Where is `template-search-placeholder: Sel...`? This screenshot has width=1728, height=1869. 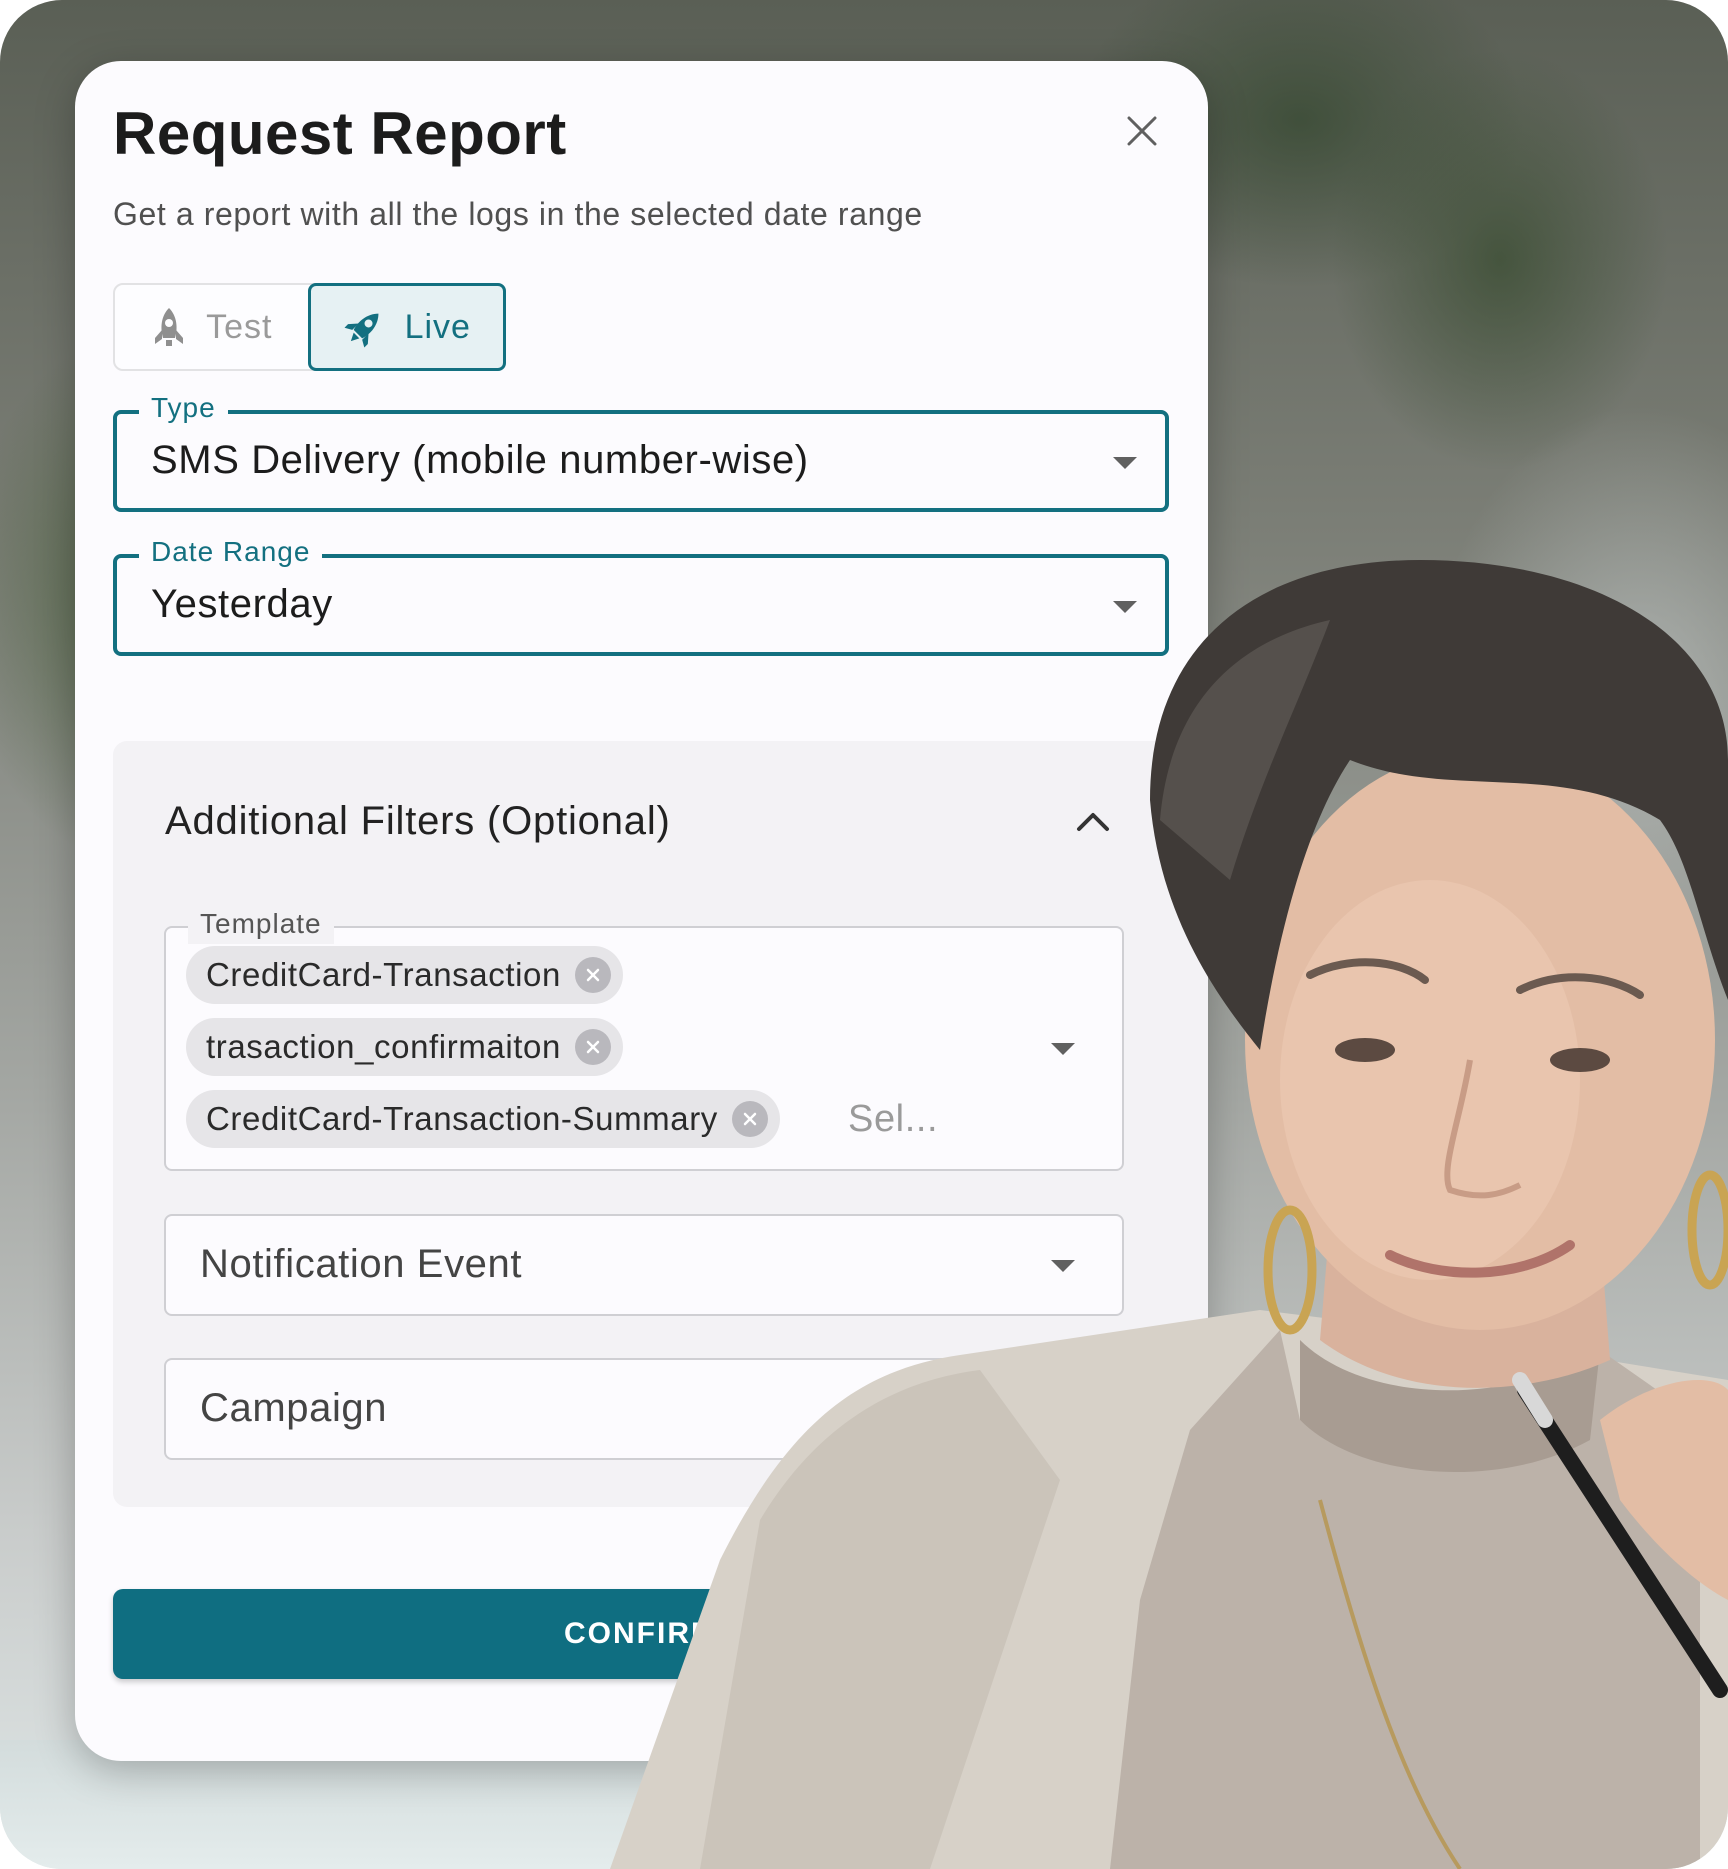 template-search-placeholder: Sel... is located at coordinates (893, 1119).